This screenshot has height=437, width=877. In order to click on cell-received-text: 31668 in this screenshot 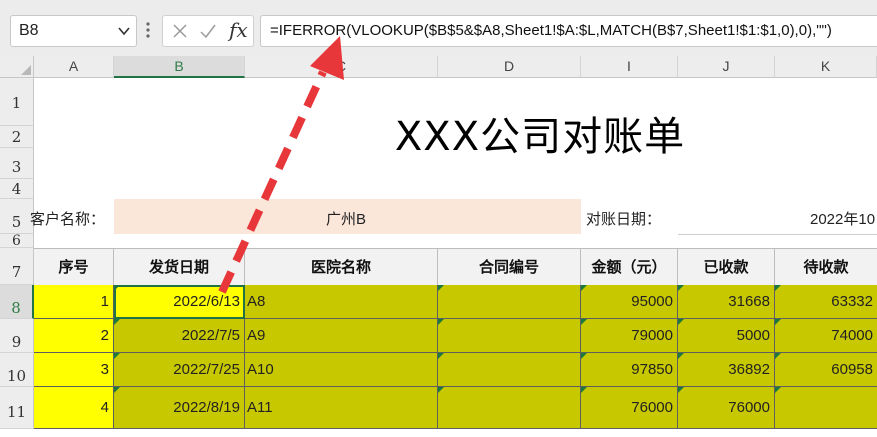, I will do `click(749, 301)`.